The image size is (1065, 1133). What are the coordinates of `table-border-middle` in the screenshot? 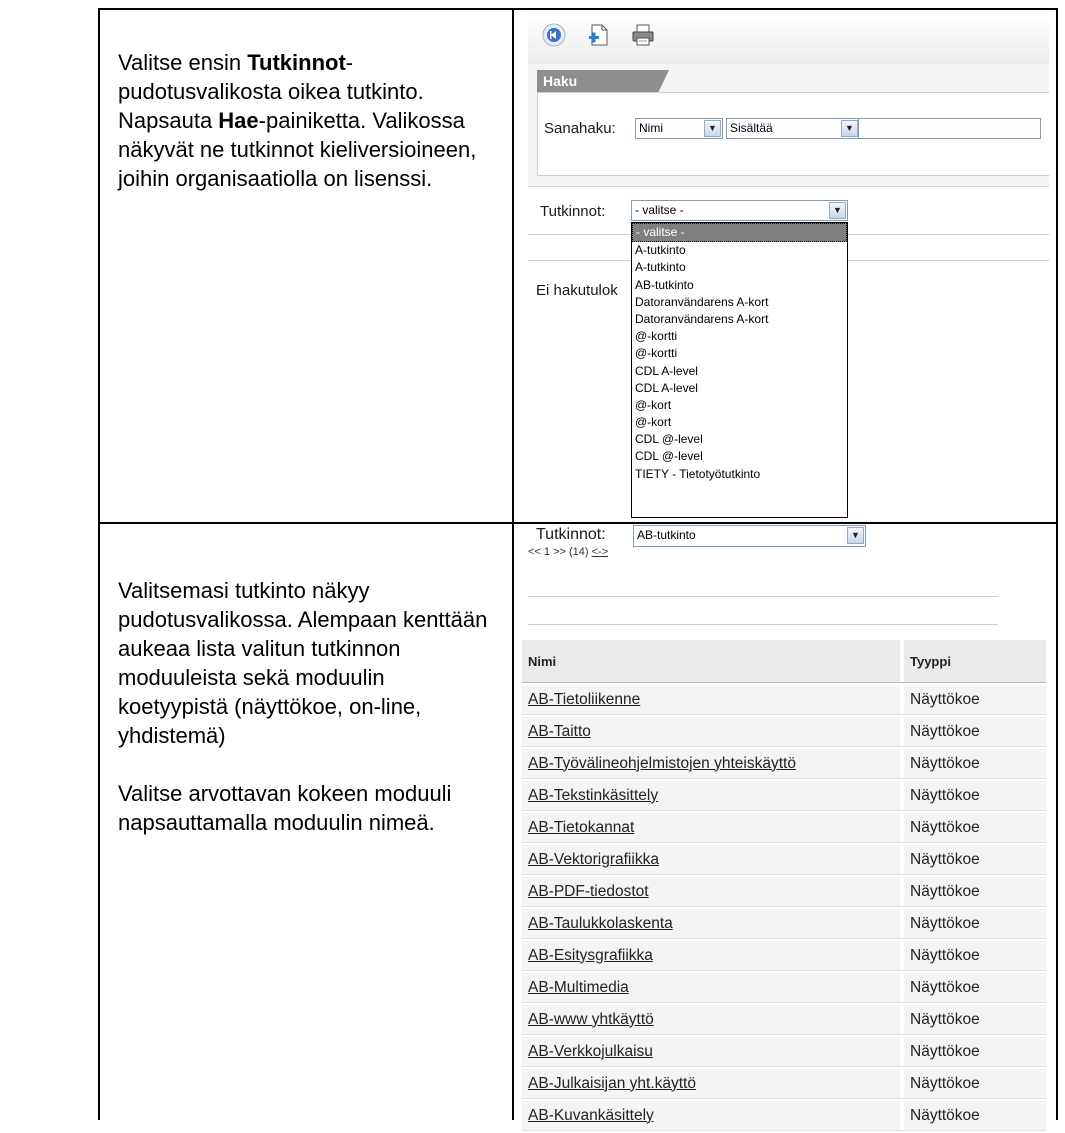 It's located at (513, 564).